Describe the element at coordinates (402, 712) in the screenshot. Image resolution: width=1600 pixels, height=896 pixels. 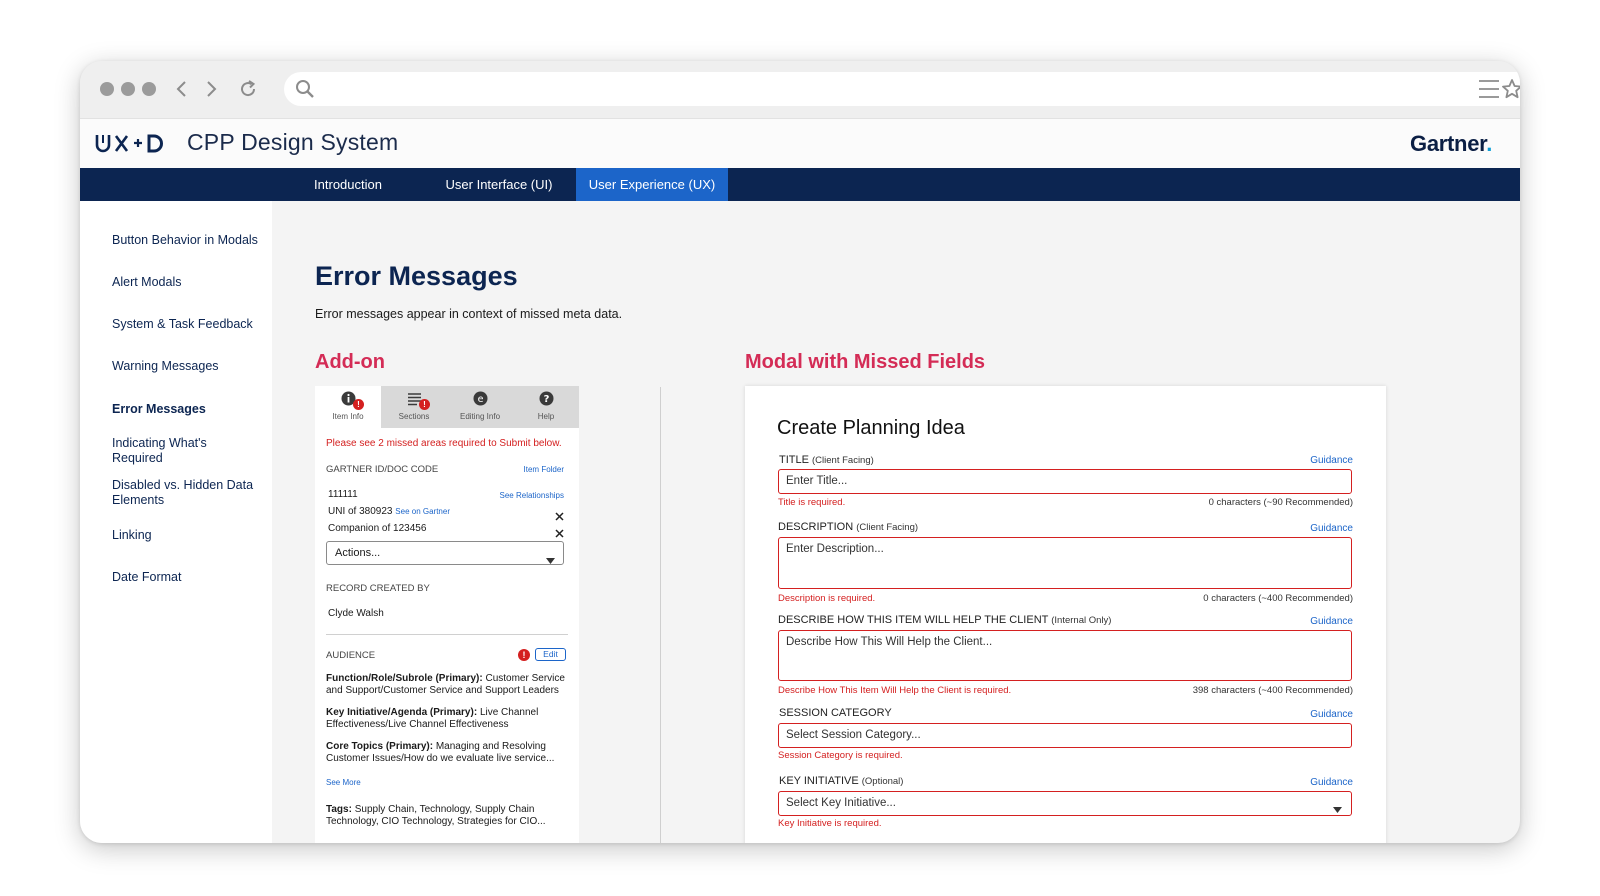
I see `initiative-label: Key Initiative/Agenda (Primary):` at that location.